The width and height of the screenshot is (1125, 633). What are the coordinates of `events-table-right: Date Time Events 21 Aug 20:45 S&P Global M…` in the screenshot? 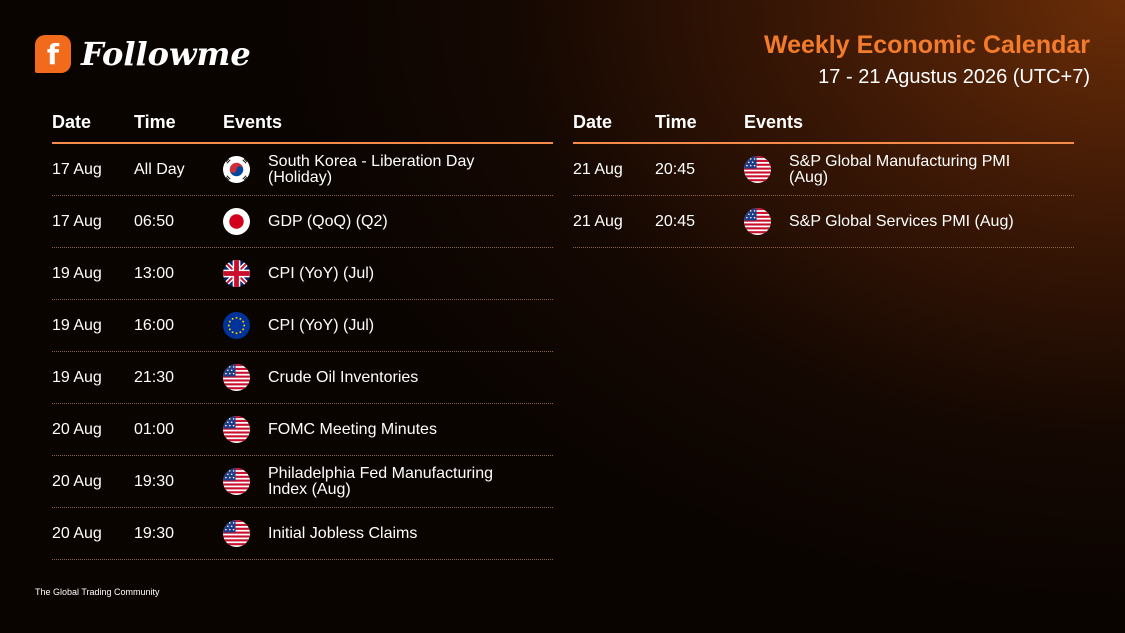 It's located at (823, 180).